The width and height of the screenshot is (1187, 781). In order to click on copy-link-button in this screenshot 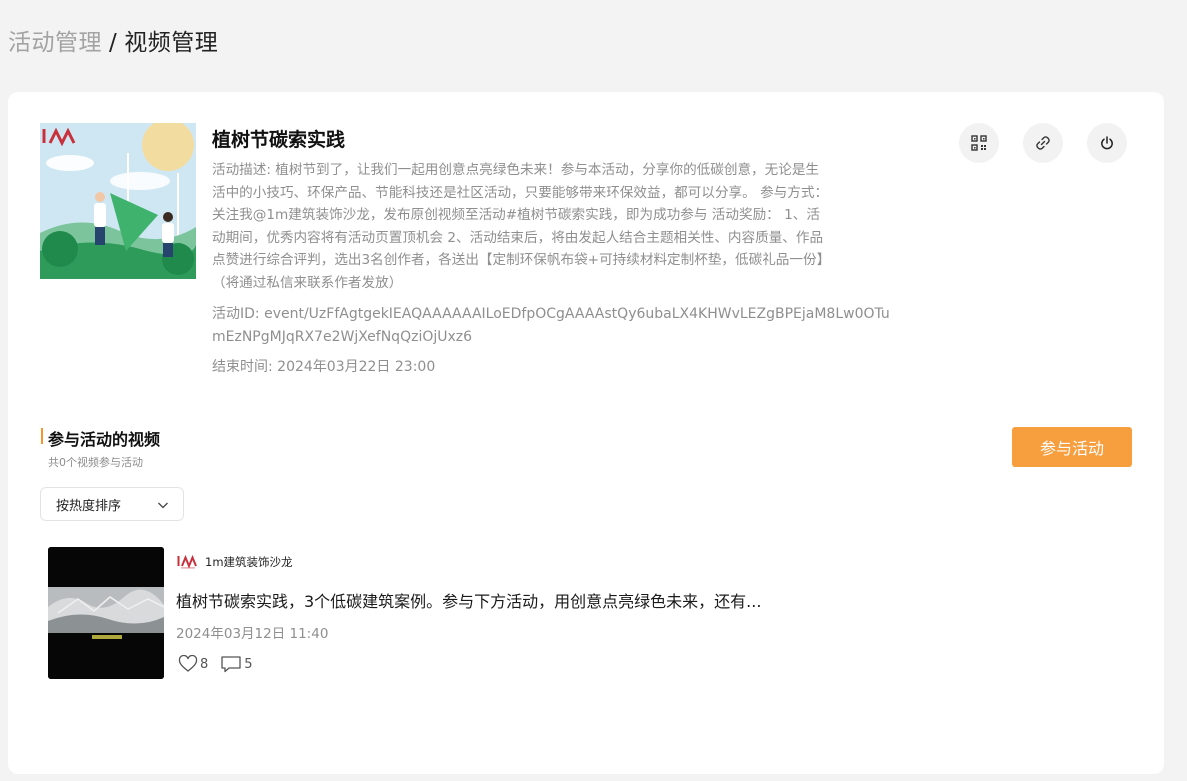, I will do `click(1043, 143)`.